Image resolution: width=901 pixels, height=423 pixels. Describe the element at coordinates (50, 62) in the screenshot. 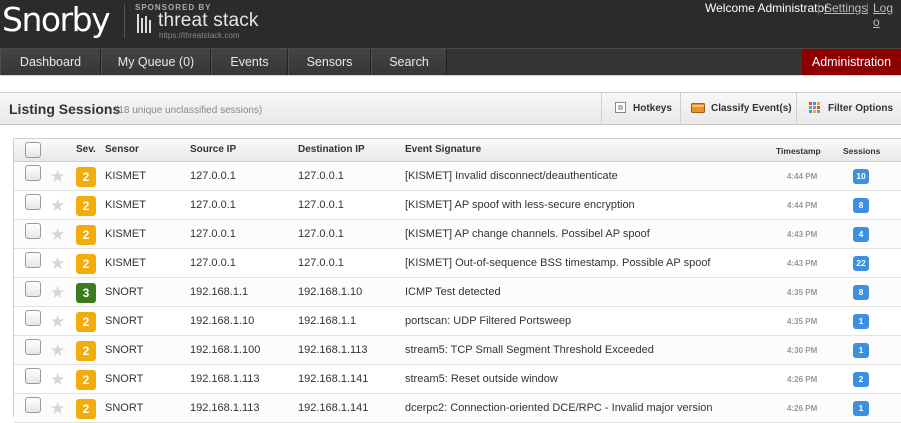

I see `nav-dashboard: Dashboard` at that location.